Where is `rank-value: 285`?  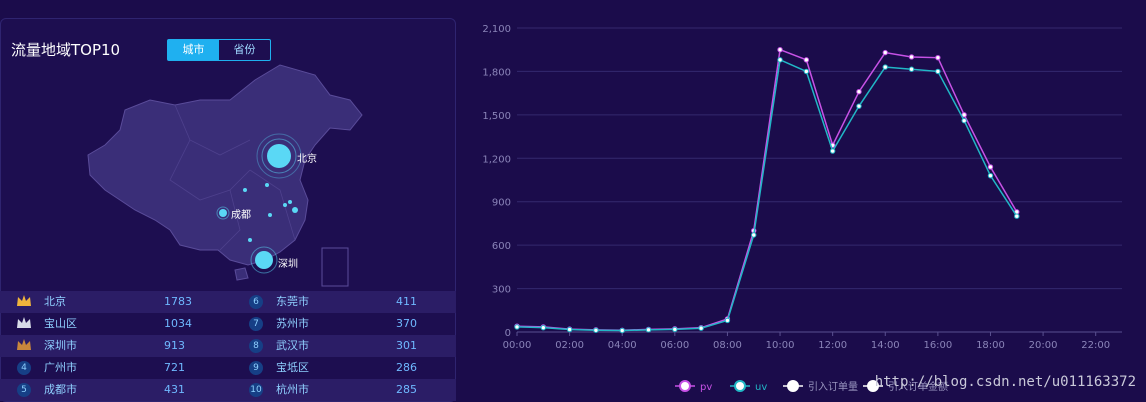
rank-value: 285 is located at coordinates (406, 389).